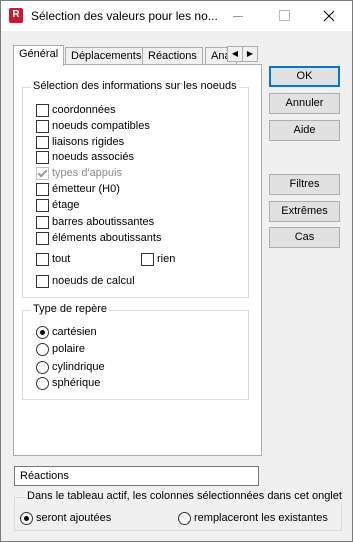  What do you see at coordinates (70, 309) in the screenshot?
I see `repere-group-title: Type de repère` at bounding box center [70, 309].